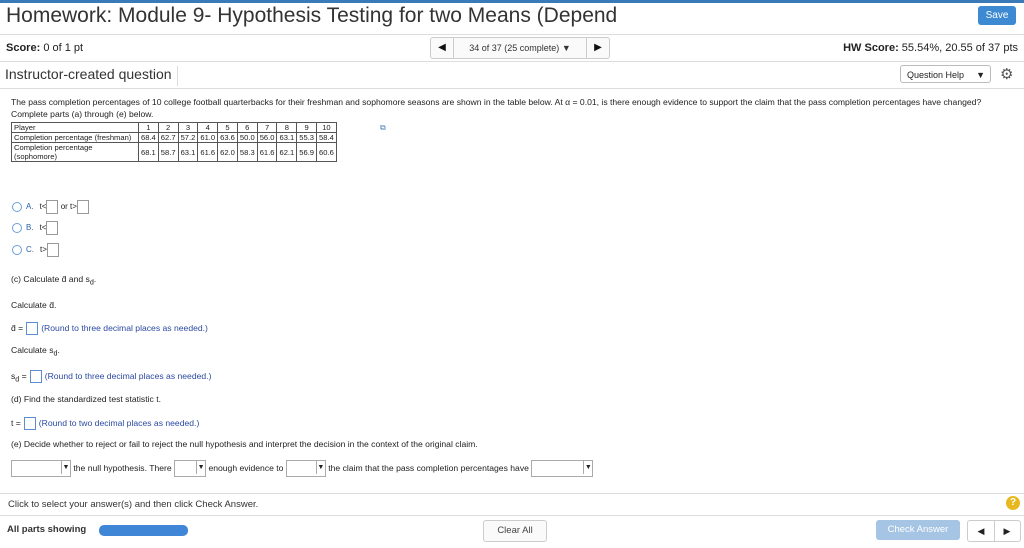 Image resolution: width=1024 pixels, height=548 pixels. What do you see at coordinates (32, 328) in the screenshot?
I see `d-input` at bounding box center [32, 328].